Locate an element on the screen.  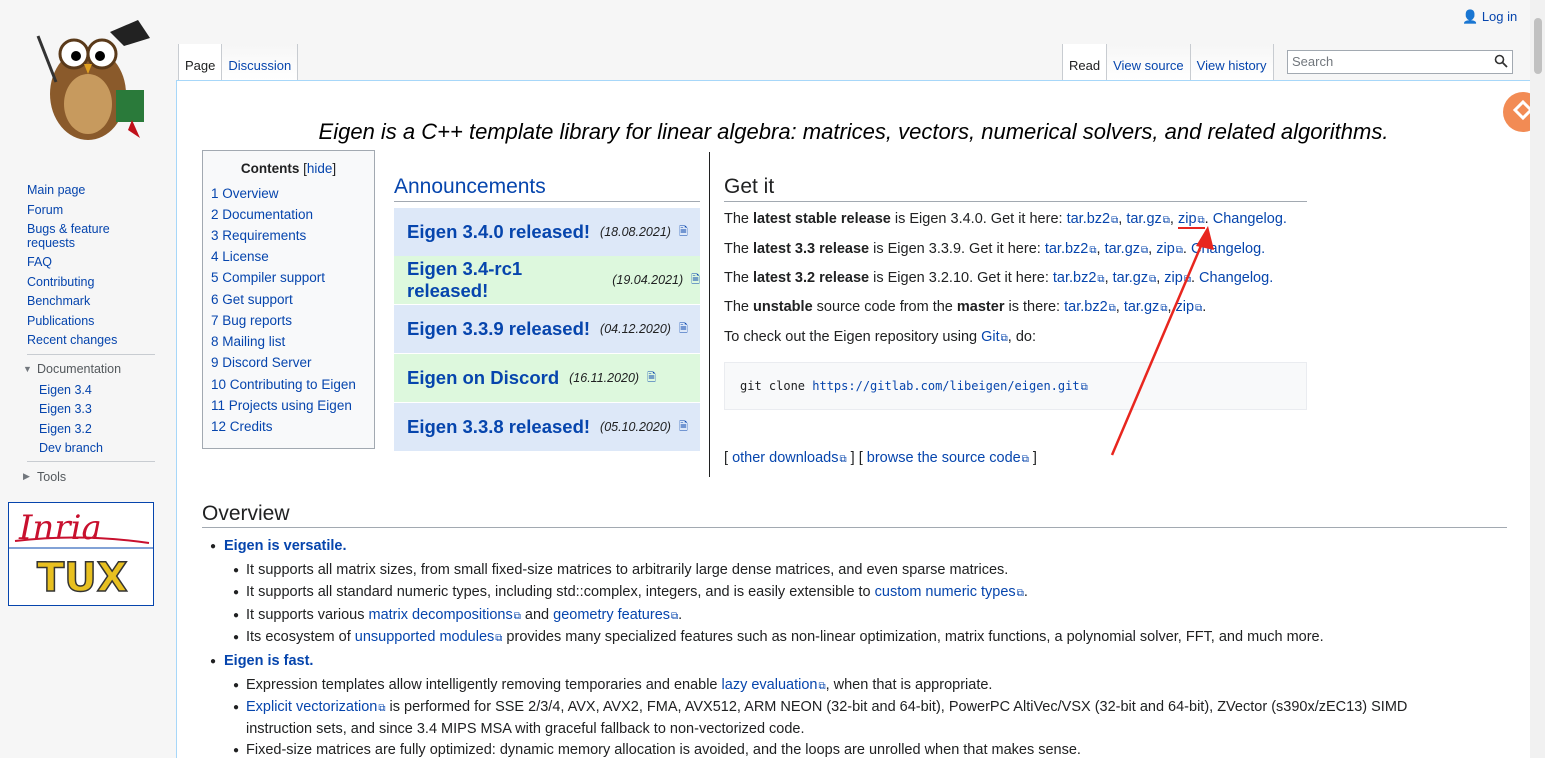
overview-heading: Overview is located at coordinates (854, 515).